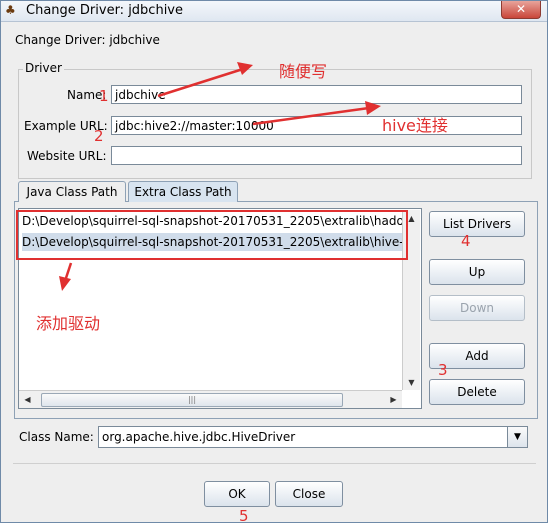 The height and width of the screenshot is (525, 548). I want to click on annotation-note-driver: 添加驱动, so click(68, 323).